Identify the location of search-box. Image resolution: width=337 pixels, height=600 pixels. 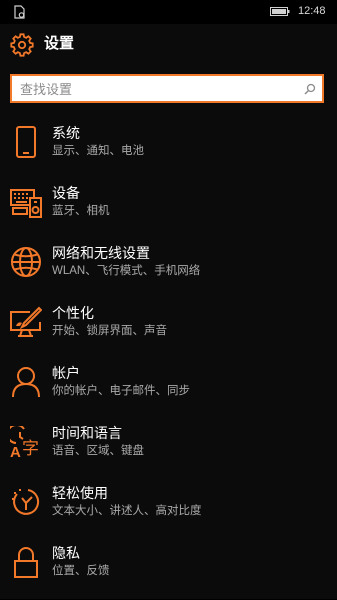
(167, 88).